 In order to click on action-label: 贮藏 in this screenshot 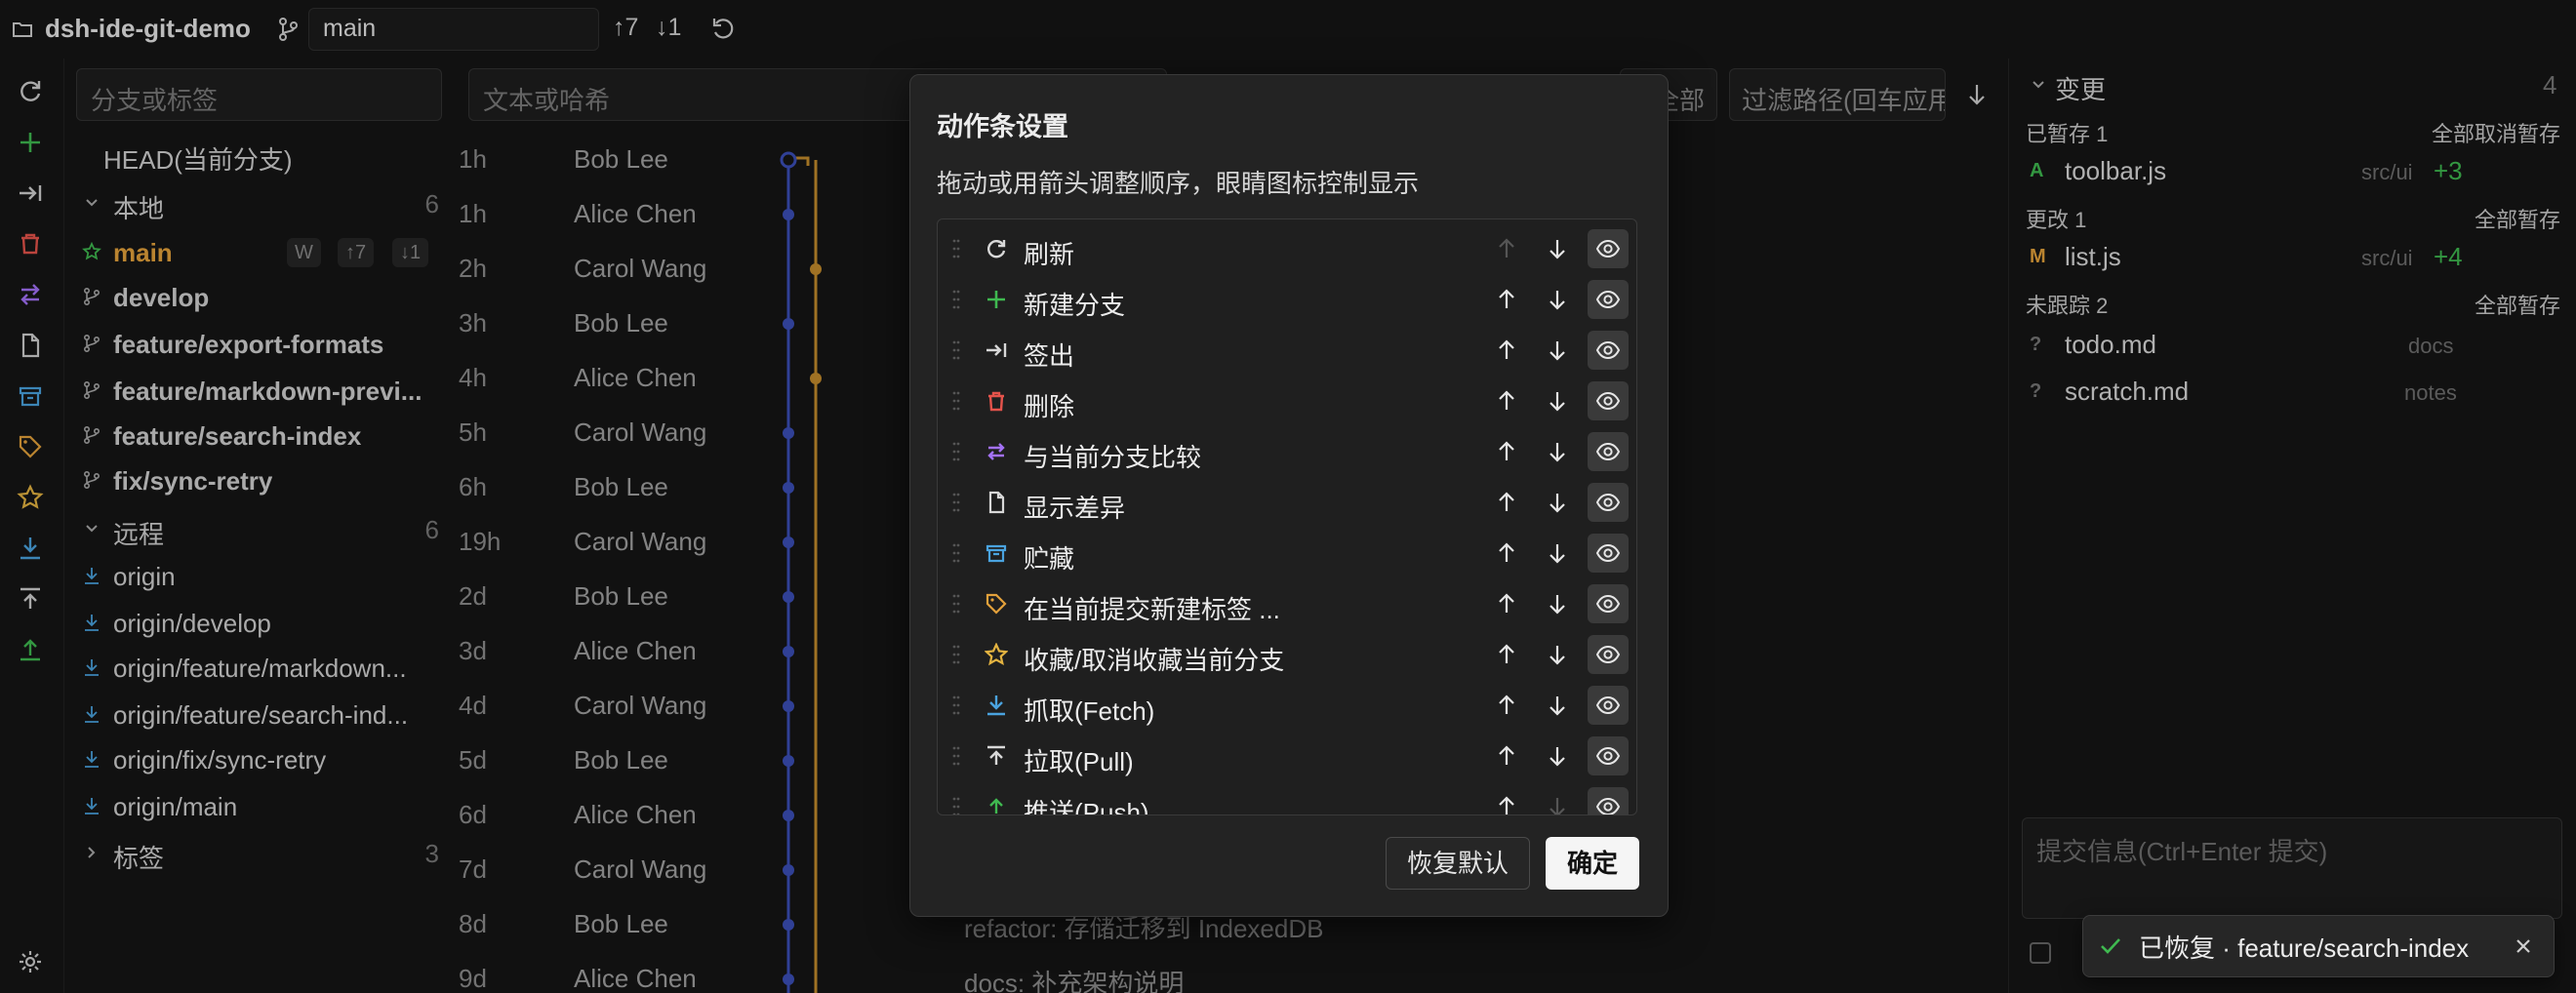, I will do `click(1049, 559)`.